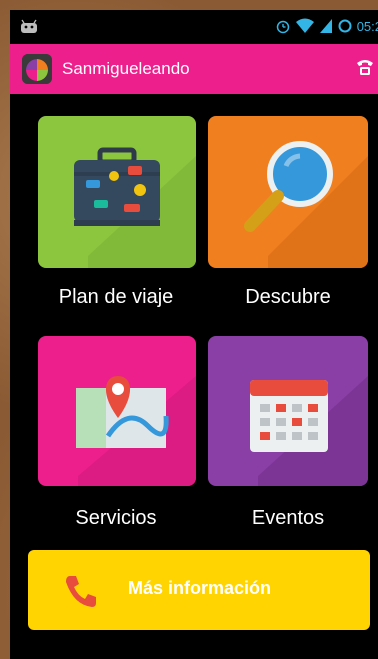  What do you see at coordinates (309, 431) in the screenshot?
I see `calendar-icon` at bounding box center [309, 431].